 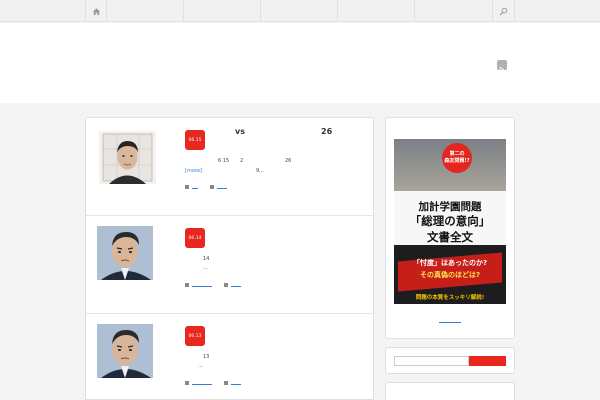 What do you see at coordinates (195, 238) in the screenshot?
I see `post-date-badge: 06.14` at bounding box center [195, 238].